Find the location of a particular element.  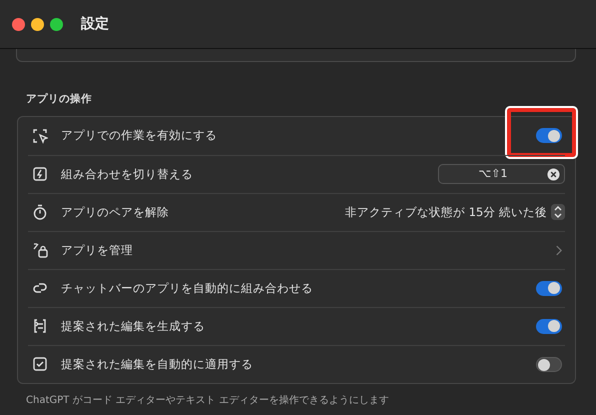

setting-label: 提案された編集を自動的に適用する is located at coordinates (157, 364).